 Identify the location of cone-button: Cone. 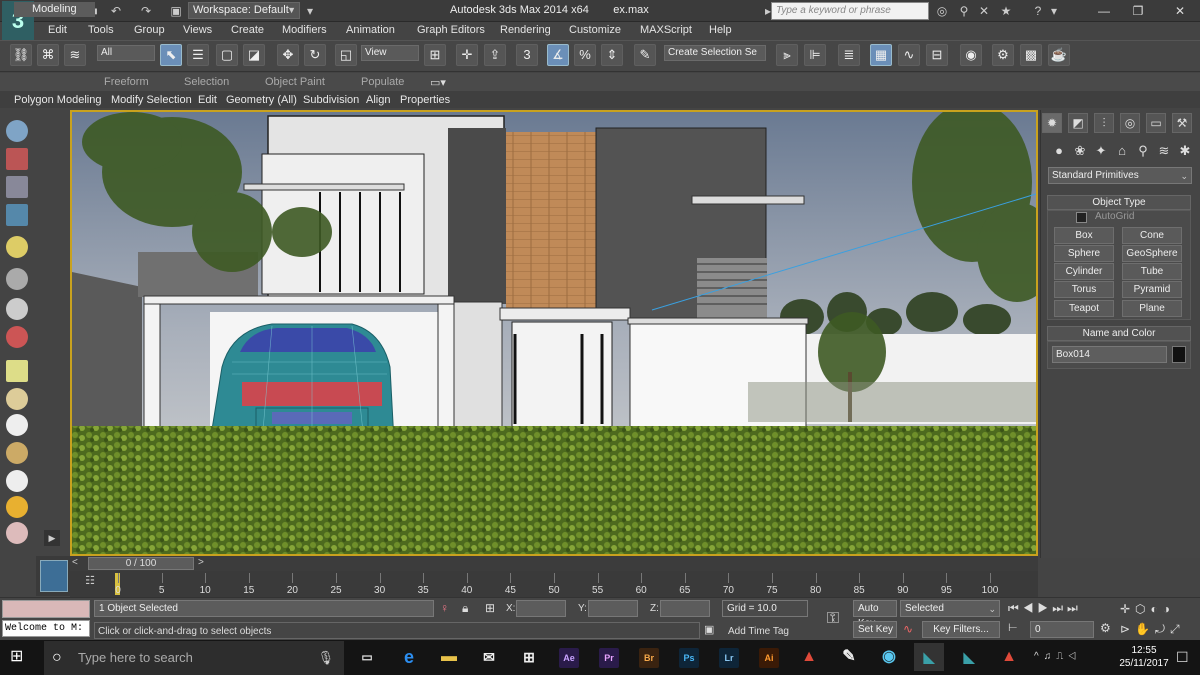
(1152, 235).